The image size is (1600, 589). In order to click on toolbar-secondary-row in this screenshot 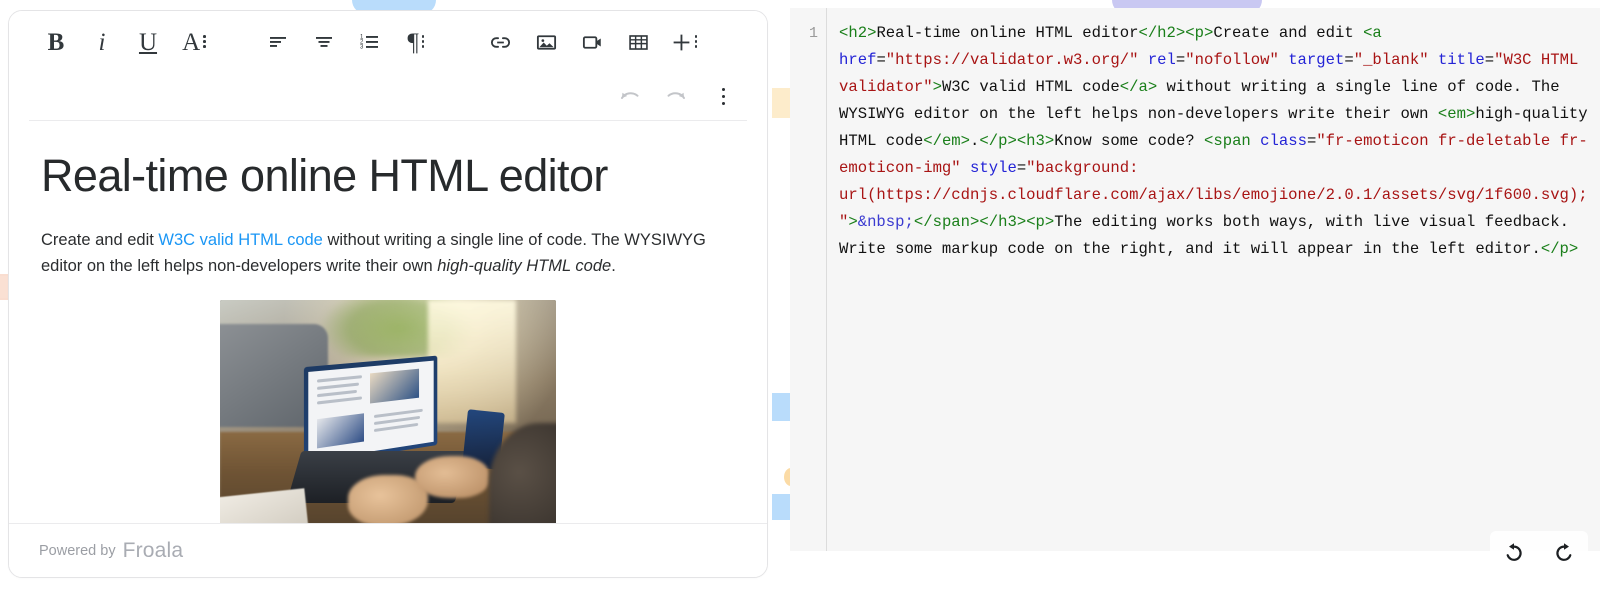, I will do `click(388, 97)`.